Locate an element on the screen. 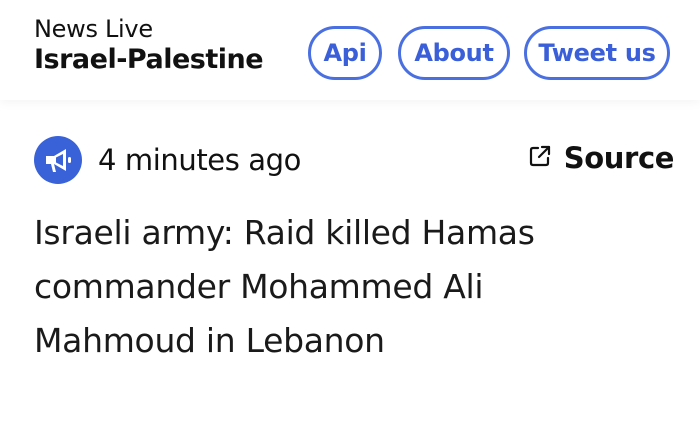  source-link: Source is located at coordinates (600, 158).